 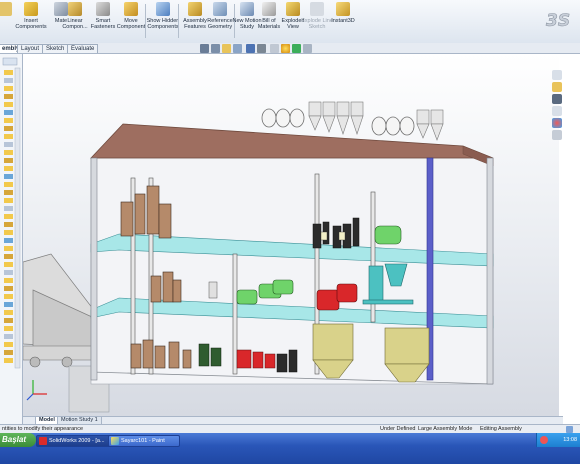 I want to click on linear-pattern-icon, so click(x=75, y=9).